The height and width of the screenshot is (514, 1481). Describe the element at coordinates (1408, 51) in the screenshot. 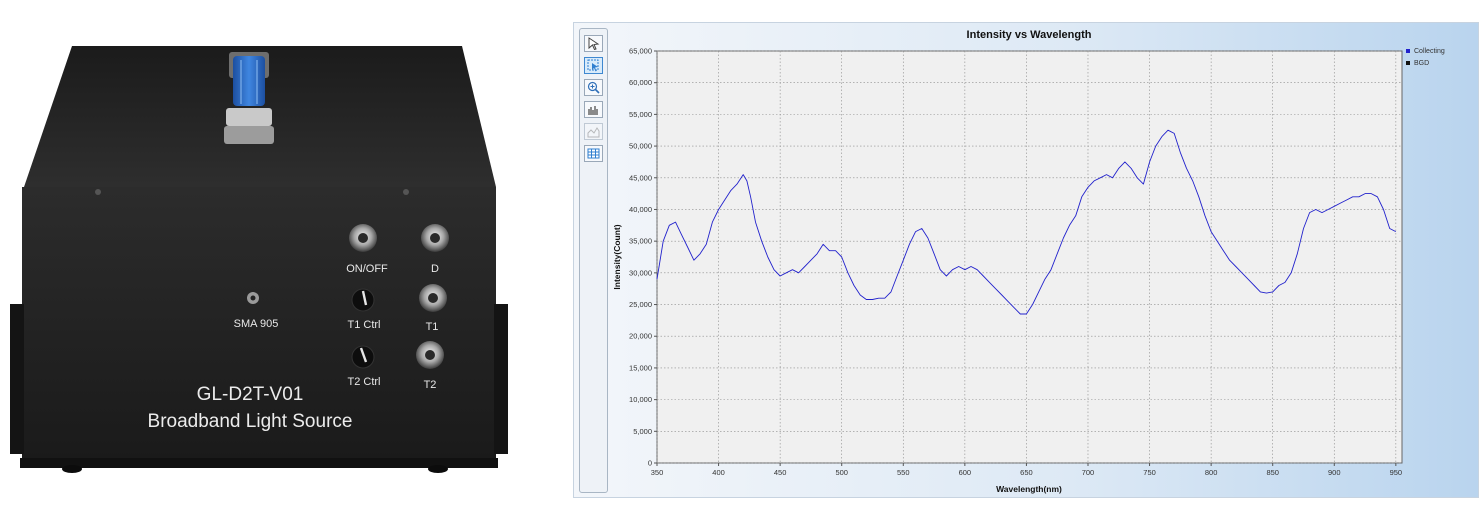

I see `legend-swatch-collecting` at that location.